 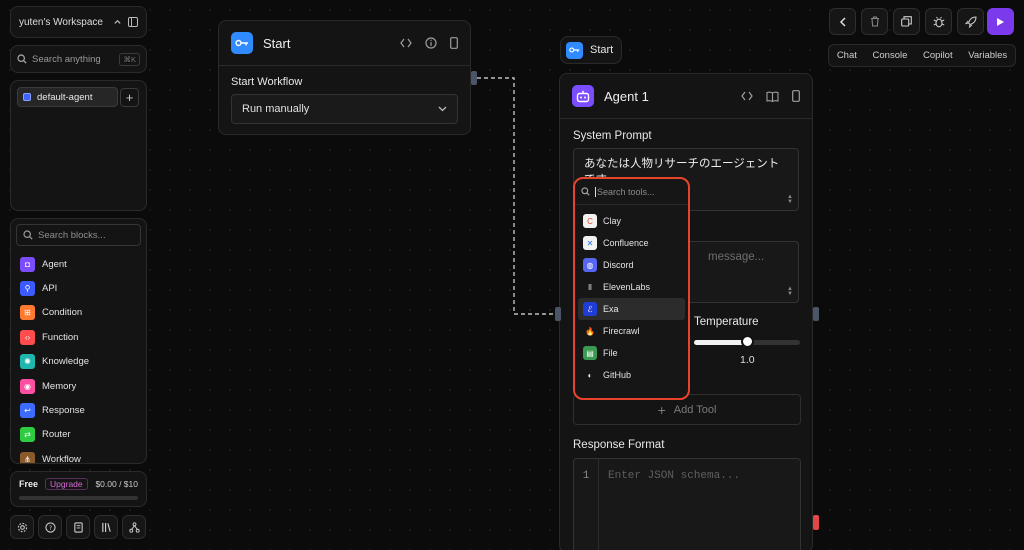 What do you see at coordinates (63, 411) in the screenshot?
I see `block-label: Response` at bounding box center [63, 411].